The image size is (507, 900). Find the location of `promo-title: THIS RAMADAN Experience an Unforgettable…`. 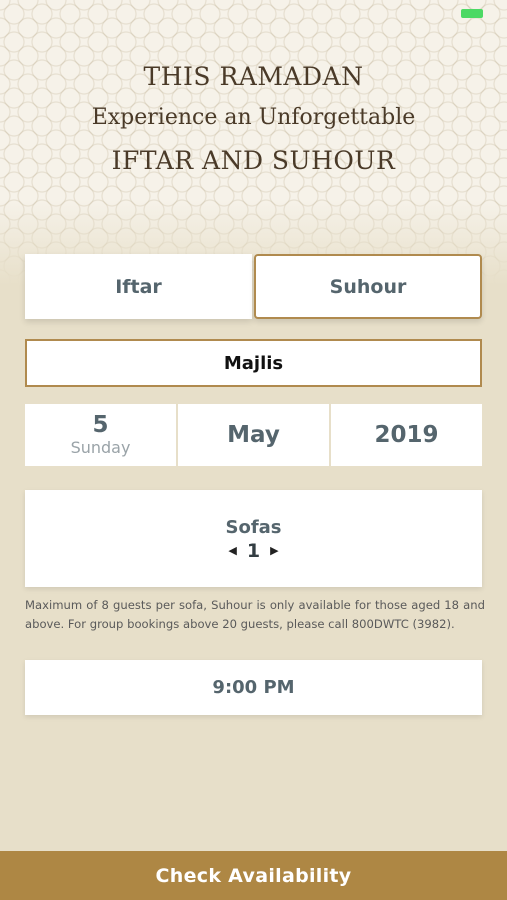

promo-title: THIS RAMADAN Experience an Unforgettable… is located at coordinates (253, 120).